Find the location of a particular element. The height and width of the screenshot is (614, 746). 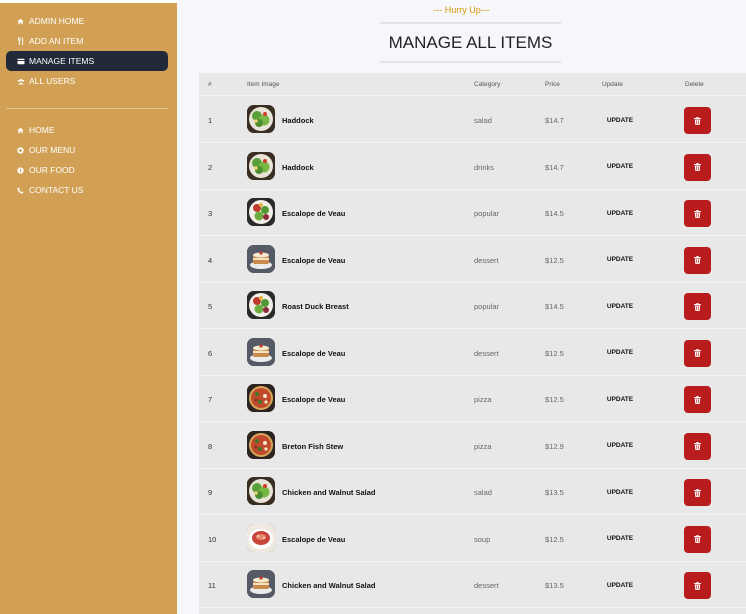

col-header-number: # is located at coordinates (210, 84).